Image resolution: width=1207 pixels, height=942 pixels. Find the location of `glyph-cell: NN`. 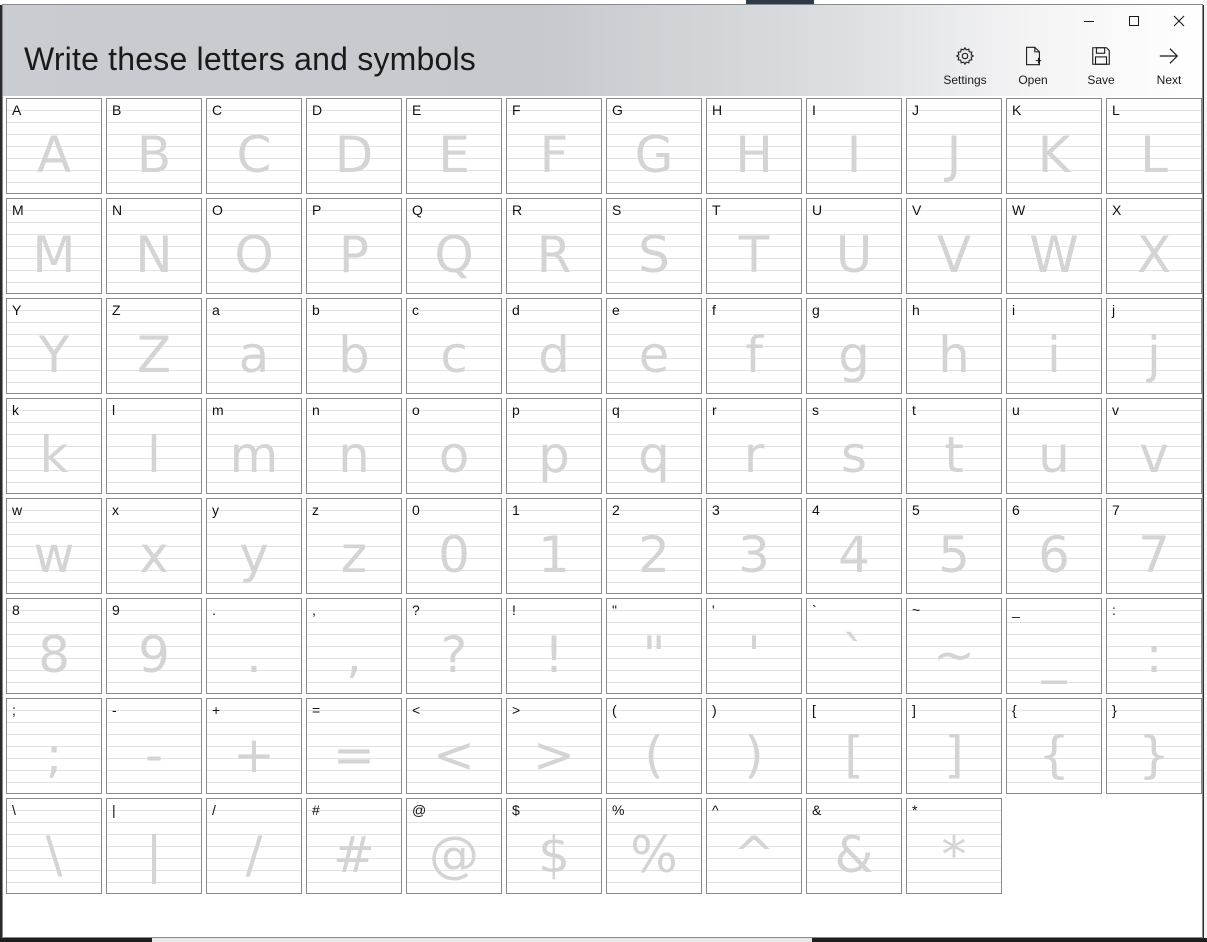

glyph-cell: NN is located at coordinates (154, 246).